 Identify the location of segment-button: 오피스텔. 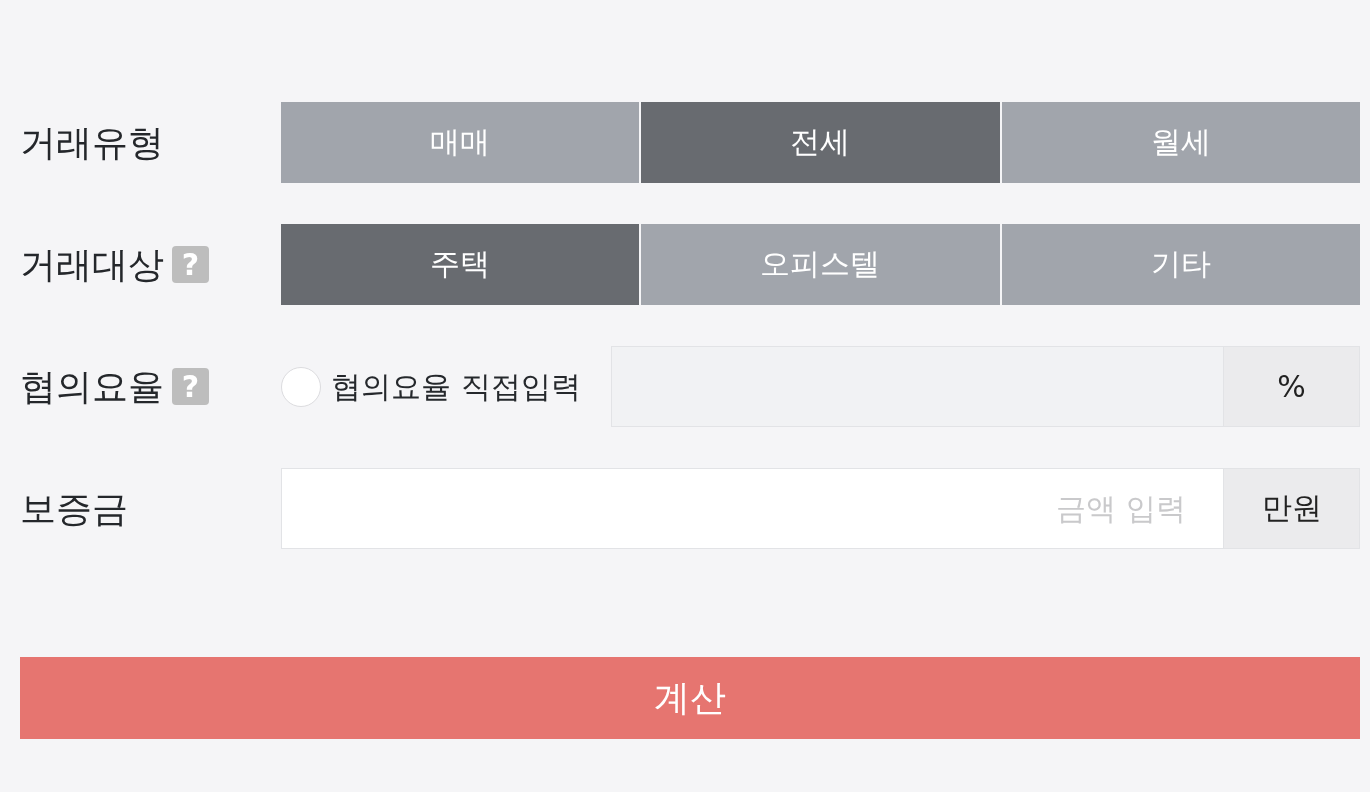
(820, 264).